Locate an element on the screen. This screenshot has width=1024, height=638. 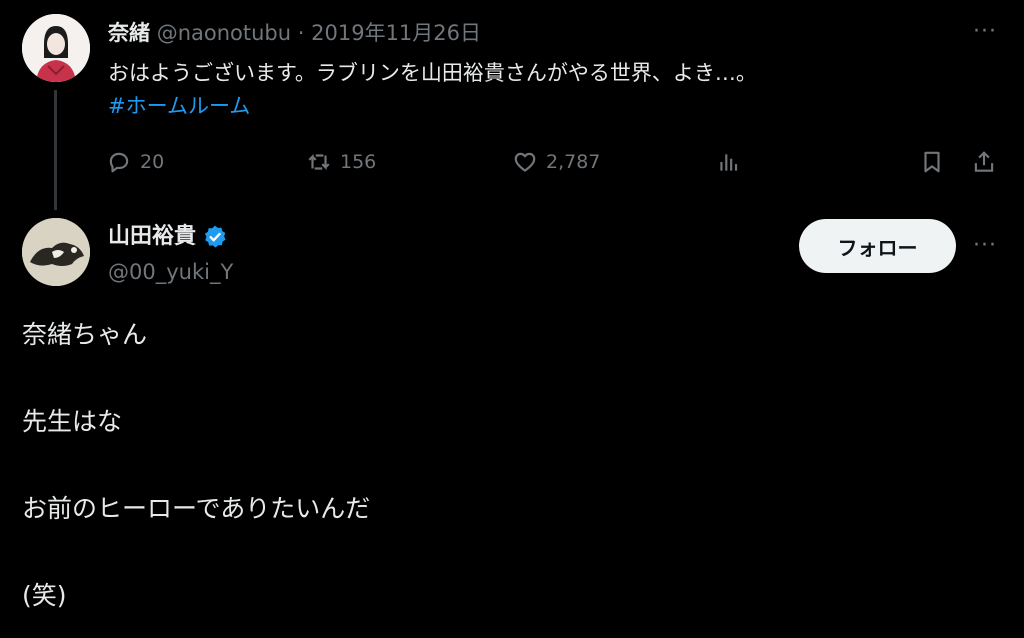
main-avatar-illustration is located at coordinates (56, 252).